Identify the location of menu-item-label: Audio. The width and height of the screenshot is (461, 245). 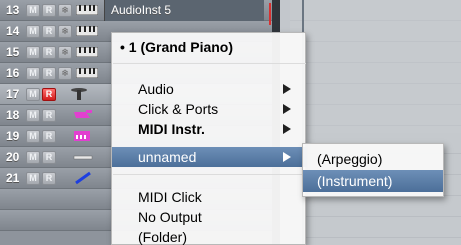
(156, 89).